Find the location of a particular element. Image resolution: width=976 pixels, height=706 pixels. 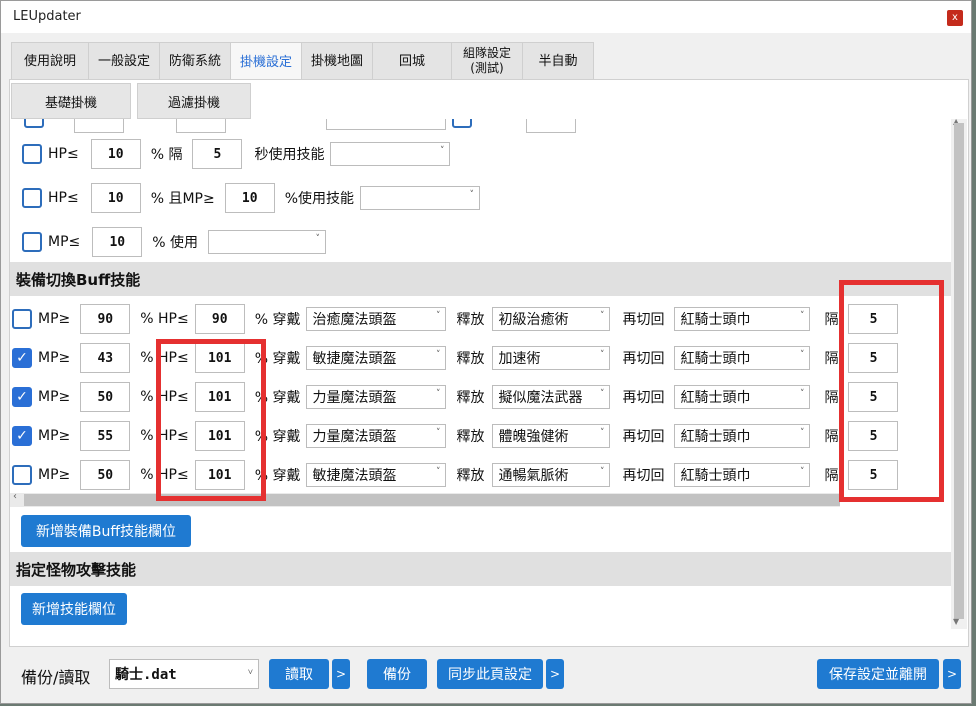

hp-rule-1-checkbox is located at coordinates (32, 154).